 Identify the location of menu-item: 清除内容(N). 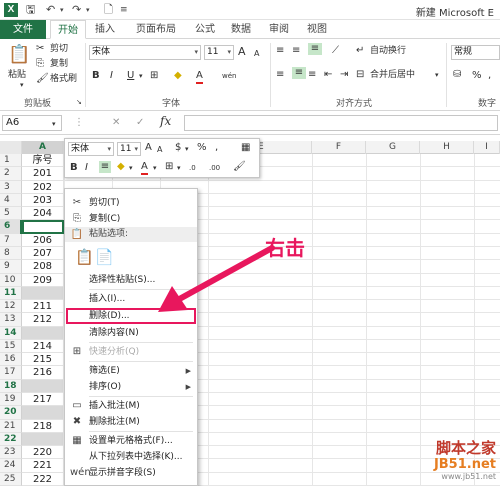
(131, 333).